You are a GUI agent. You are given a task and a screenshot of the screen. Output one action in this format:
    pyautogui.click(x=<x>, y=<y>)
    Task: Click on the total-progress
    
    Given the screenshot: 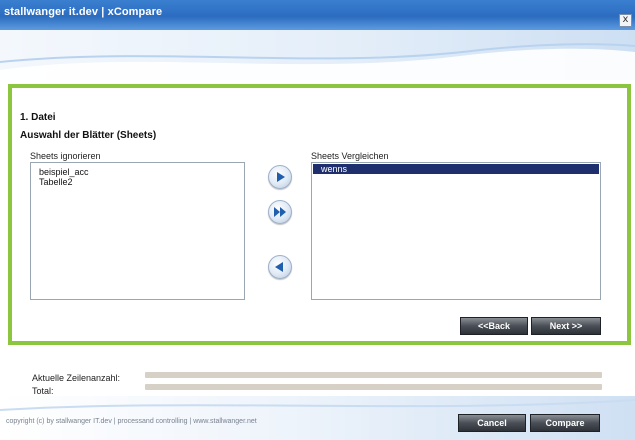 What is the action you would take?
    pyautogui.click(x=373, y=387)
    